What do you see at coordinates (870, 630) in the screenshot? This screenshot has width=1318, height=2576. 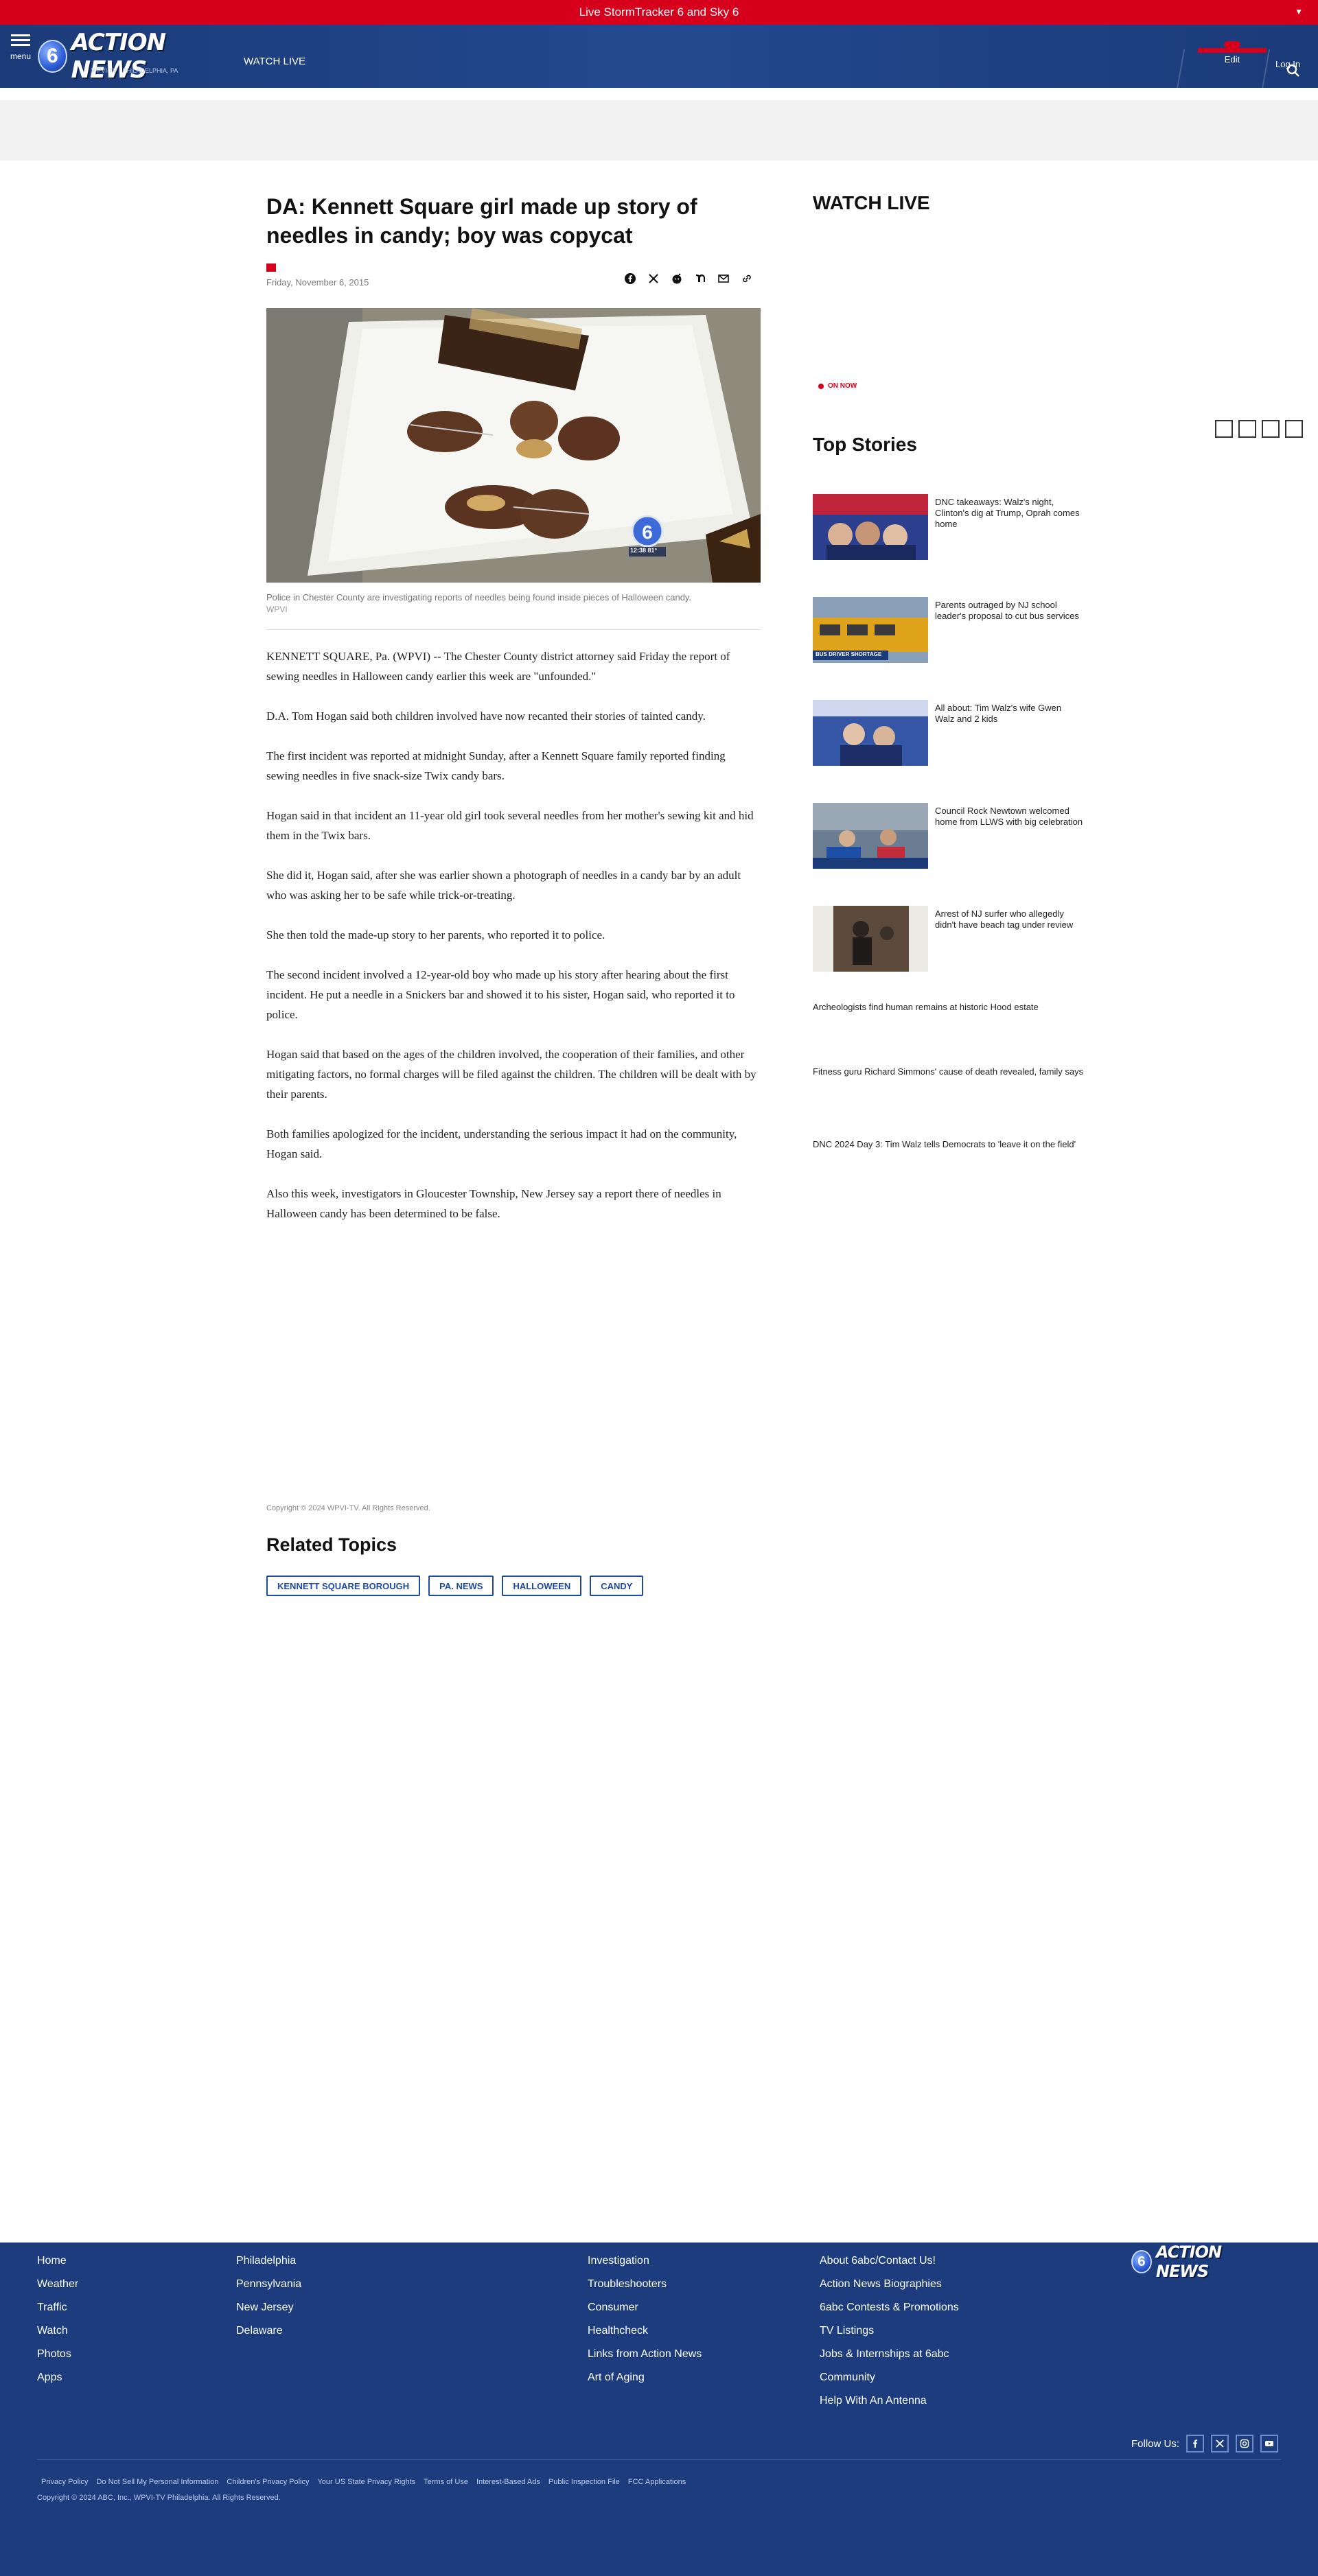 I see `story-thumbnail: BUS DRIVER SHORTAGE` at bounding box center [870, 630].